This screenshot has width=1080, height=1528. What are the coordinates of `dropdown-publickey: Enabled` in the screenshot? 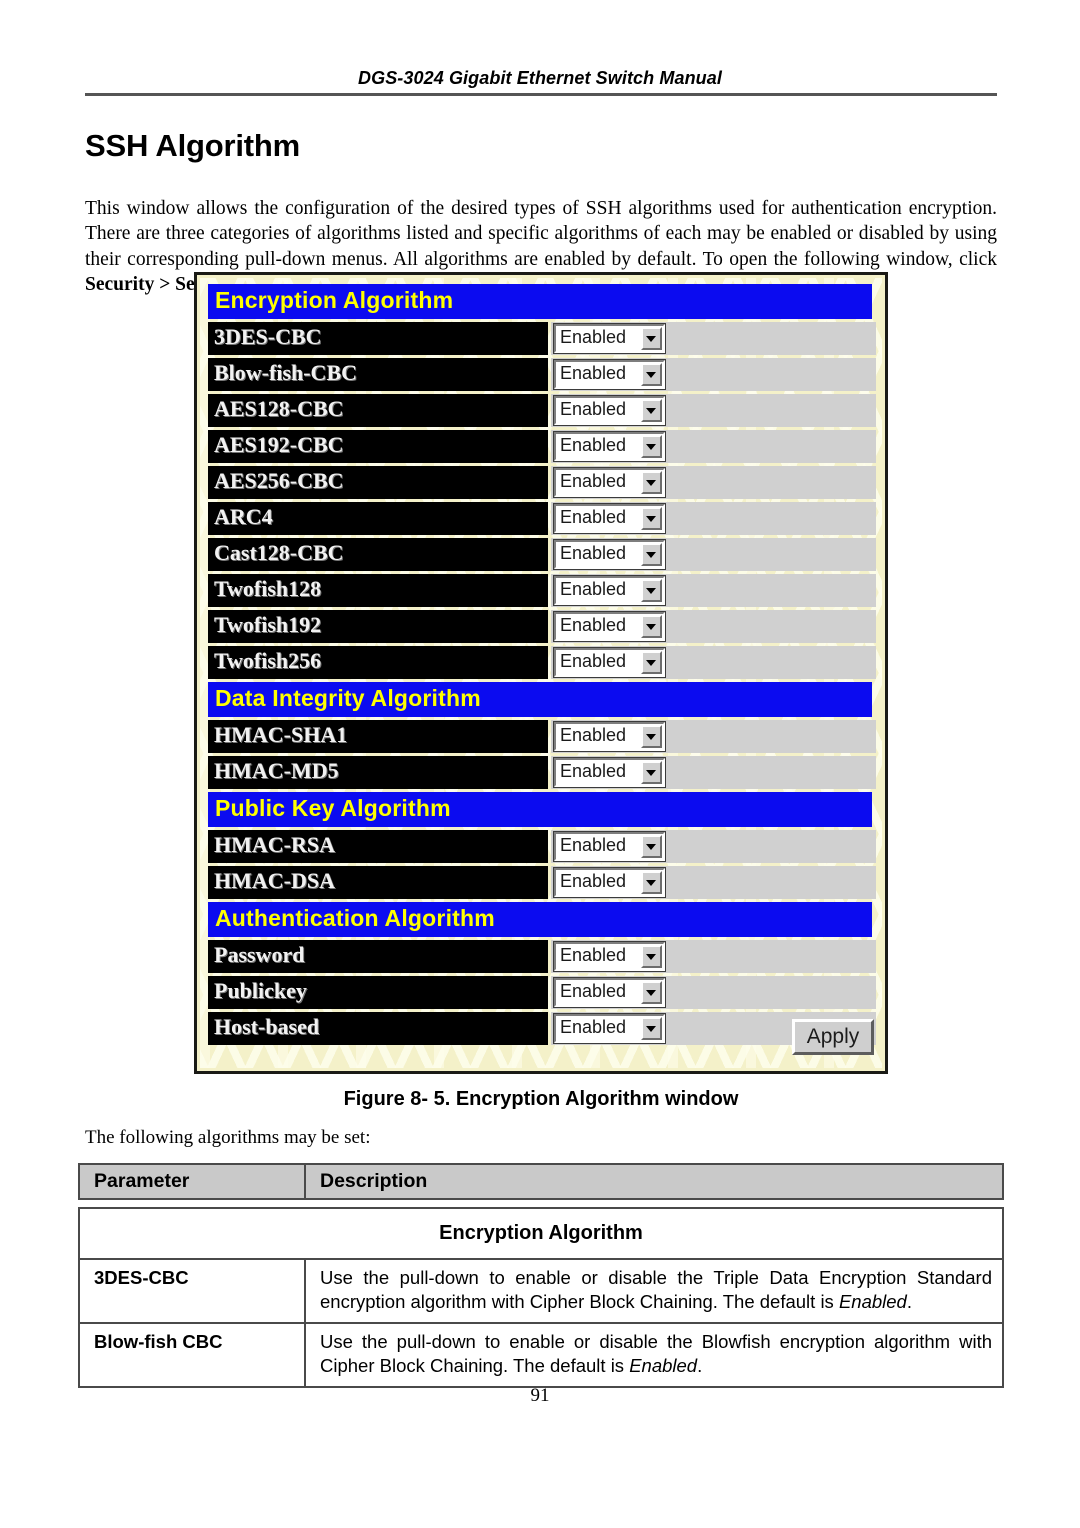 It's located at (609, 992).